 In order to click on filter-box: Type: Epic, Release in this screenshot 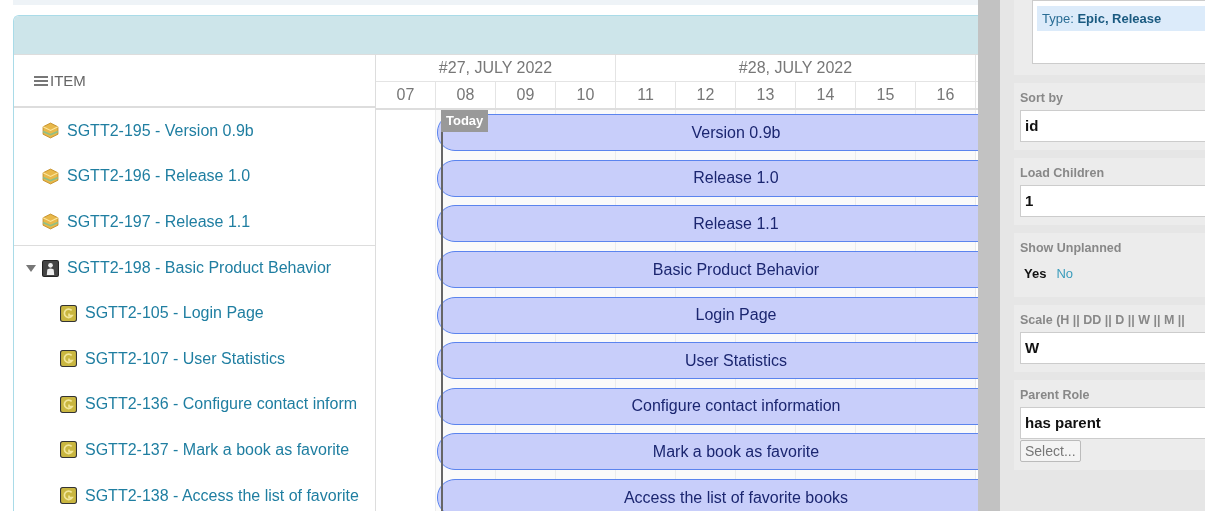, I will do `click(1118, 32)`.